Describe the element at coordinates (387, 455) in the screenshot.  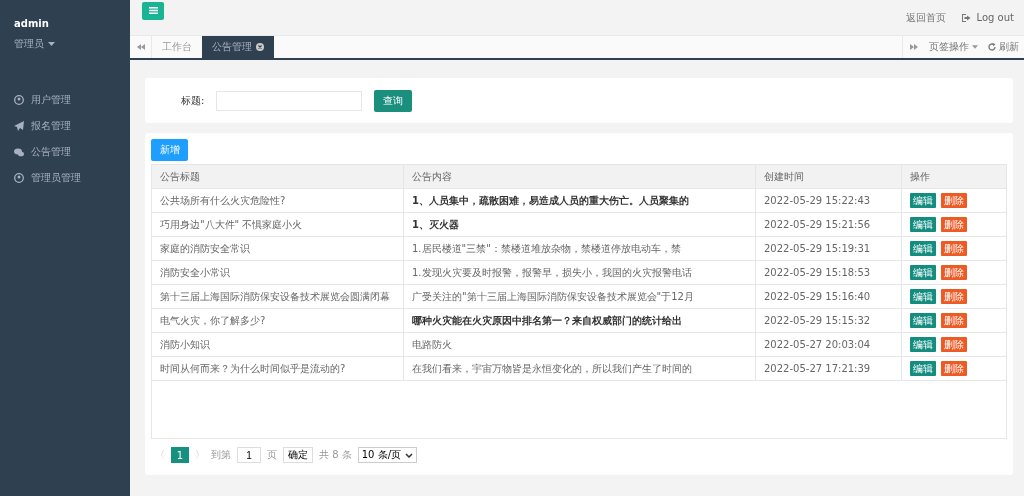
I see `page-size-select: 10 条/页` at that location.